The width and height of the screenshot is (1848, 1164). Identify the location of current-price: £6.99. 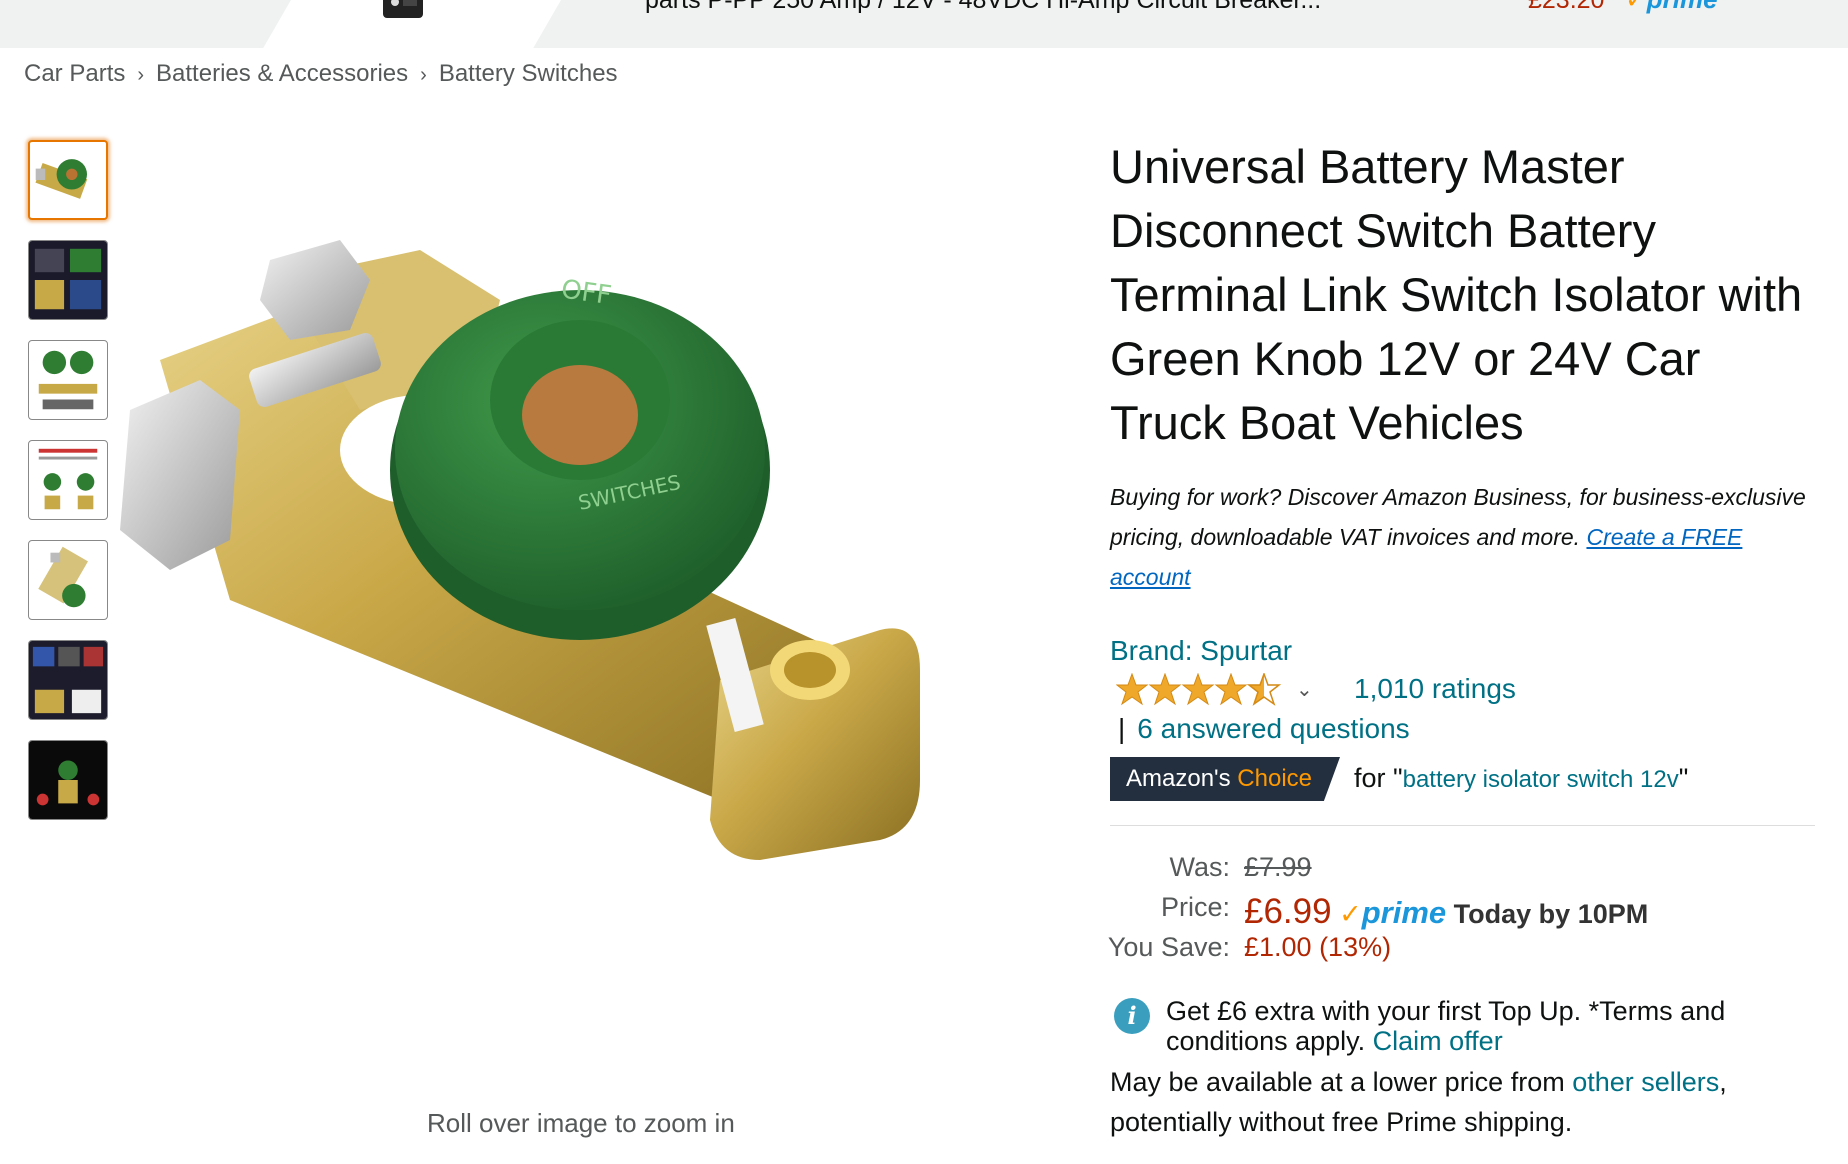
(1288, 911).